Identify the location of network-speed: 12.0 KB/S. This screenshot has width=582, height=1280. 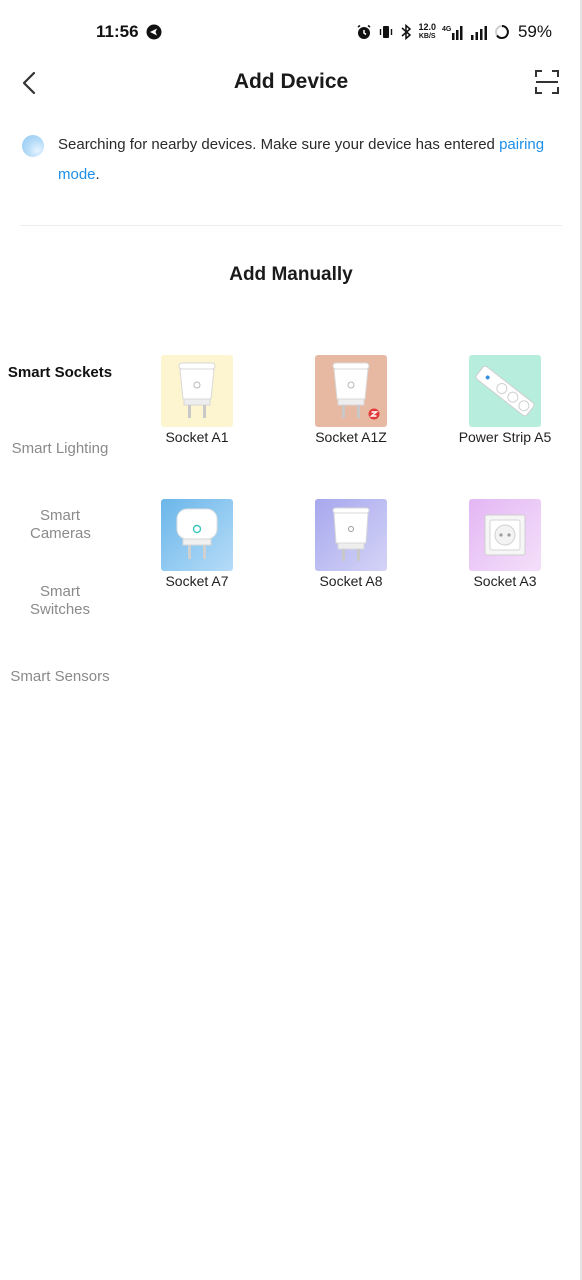
(427, 32).